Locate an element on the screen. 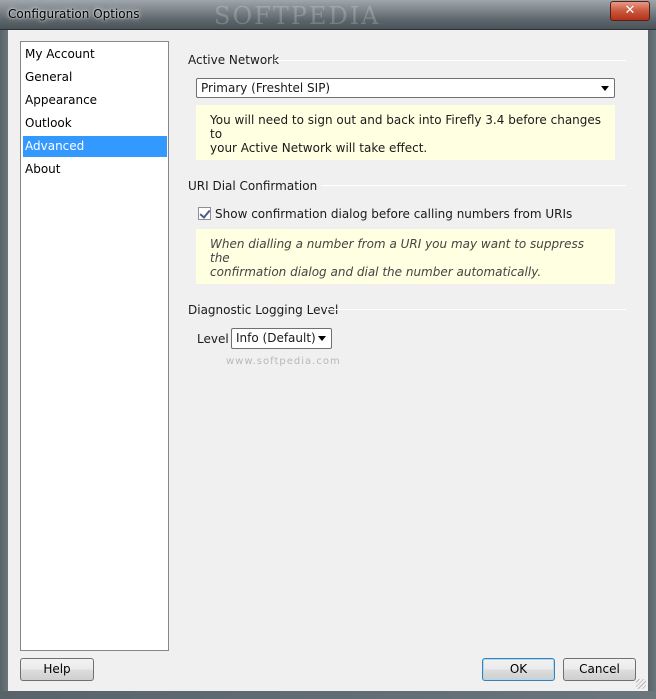  nav-item-general: General is located at coordinates (95, 77).